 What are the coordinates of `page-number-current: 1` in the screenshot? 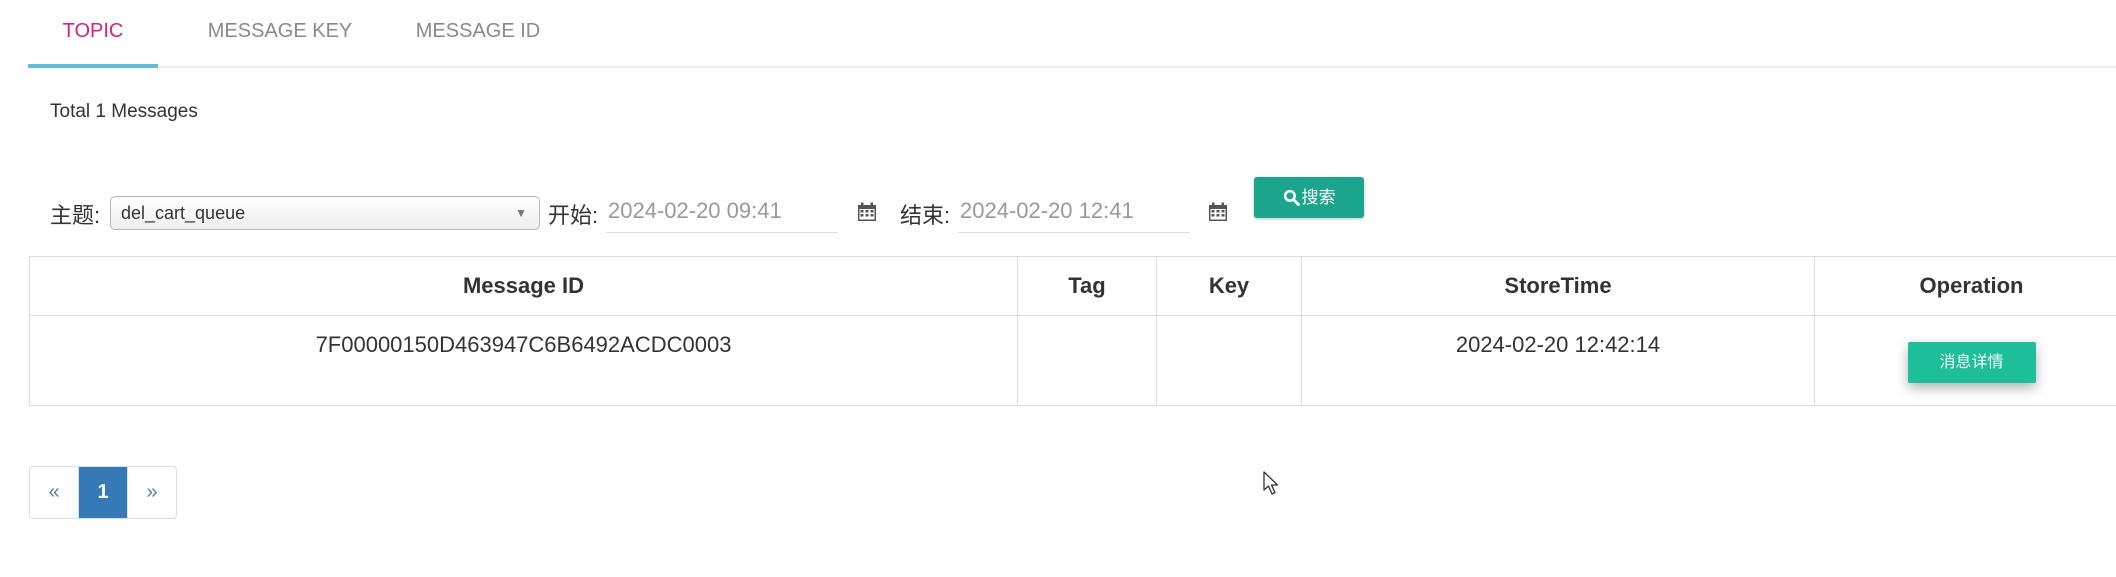 It's located at (103, 492).